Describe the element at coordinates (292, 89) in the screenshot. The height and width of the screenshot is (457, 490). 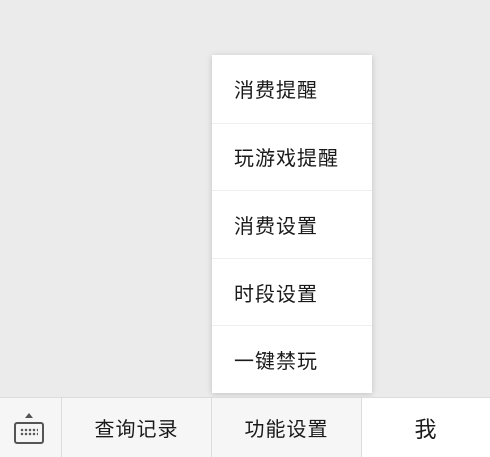
I see `menu-item-consumption-reminder: 消费提醒` at that location.